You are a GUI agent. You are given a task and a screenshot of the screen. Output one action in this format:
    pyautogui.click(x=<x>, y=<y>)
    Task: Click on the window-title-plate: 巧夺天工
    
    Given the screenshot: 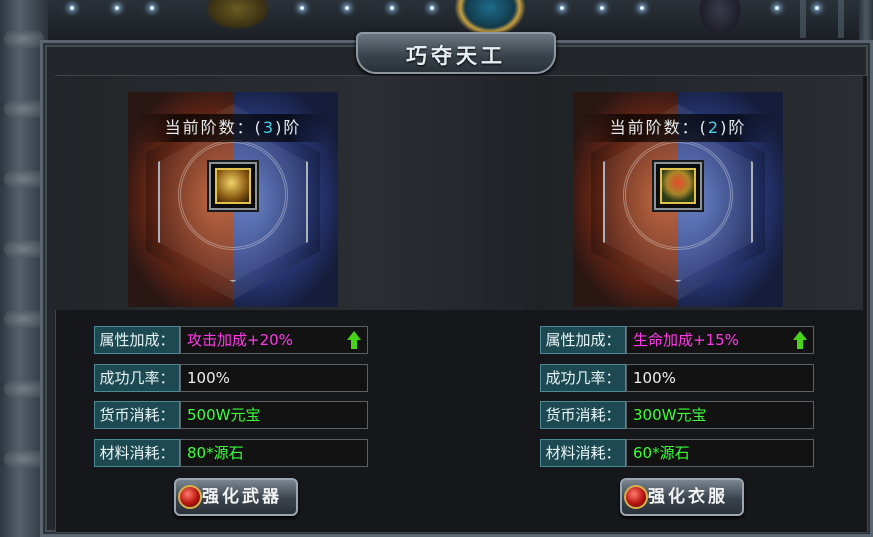 What is the action you would take?
    pyautogui.click(x=456, y=53)
    